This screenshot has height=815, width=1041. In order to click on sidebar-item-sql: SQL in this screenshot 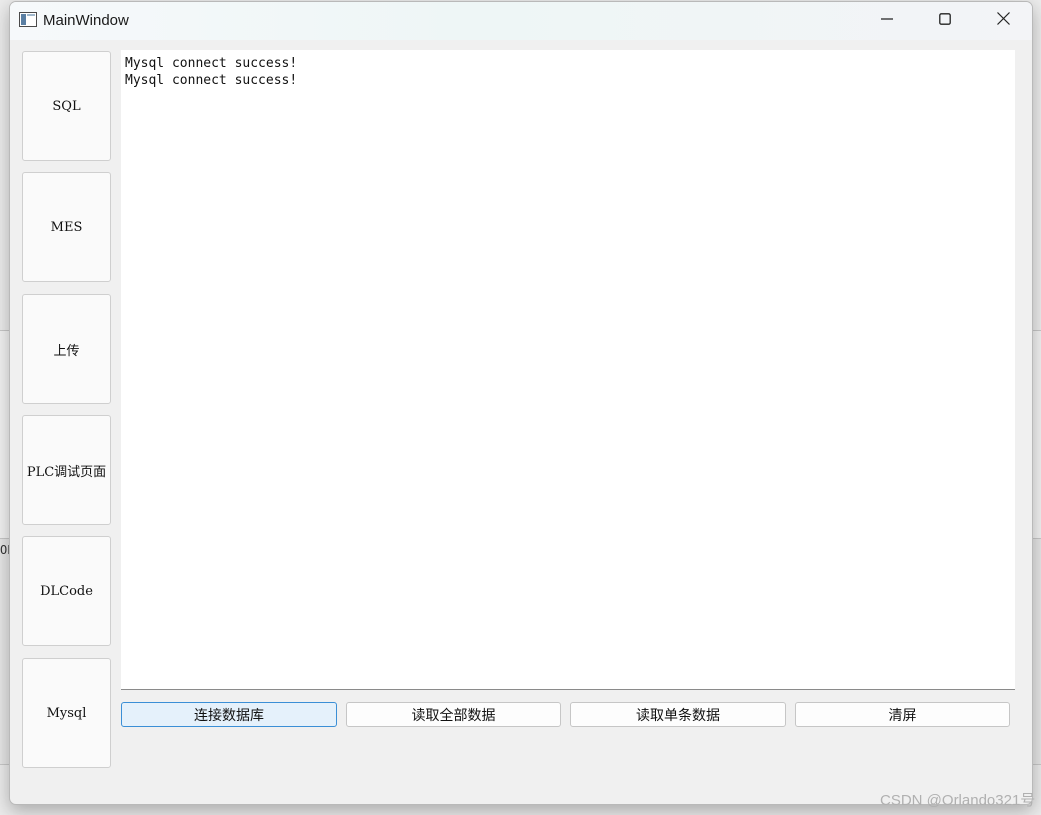, I will do `click(66, 106)`.